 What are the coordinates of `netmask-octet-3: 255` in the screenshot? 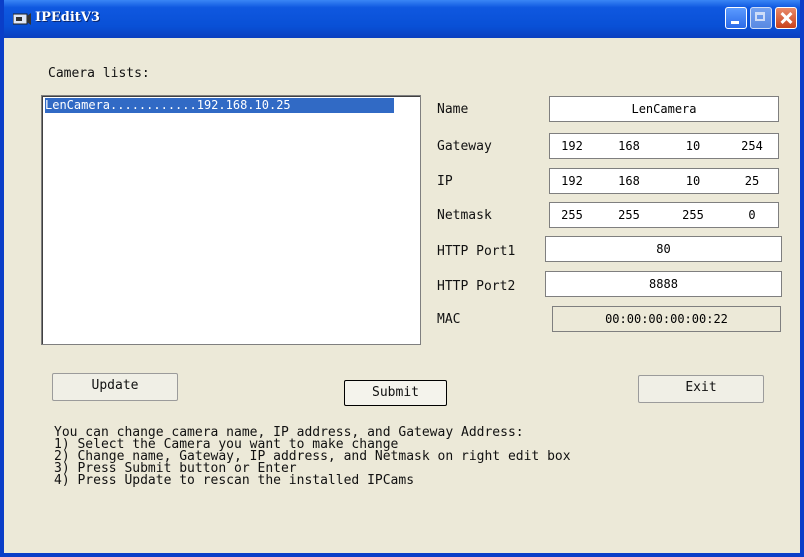 It's located at (693, 215).